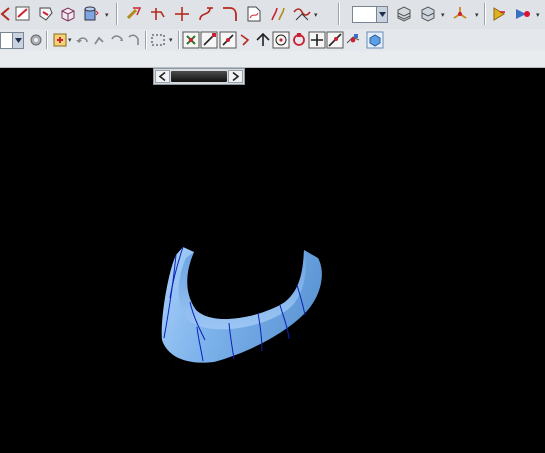  Describe the element at coordinates (263, 40) in the screenshot. I see `snap-intersection-icon` at that location.